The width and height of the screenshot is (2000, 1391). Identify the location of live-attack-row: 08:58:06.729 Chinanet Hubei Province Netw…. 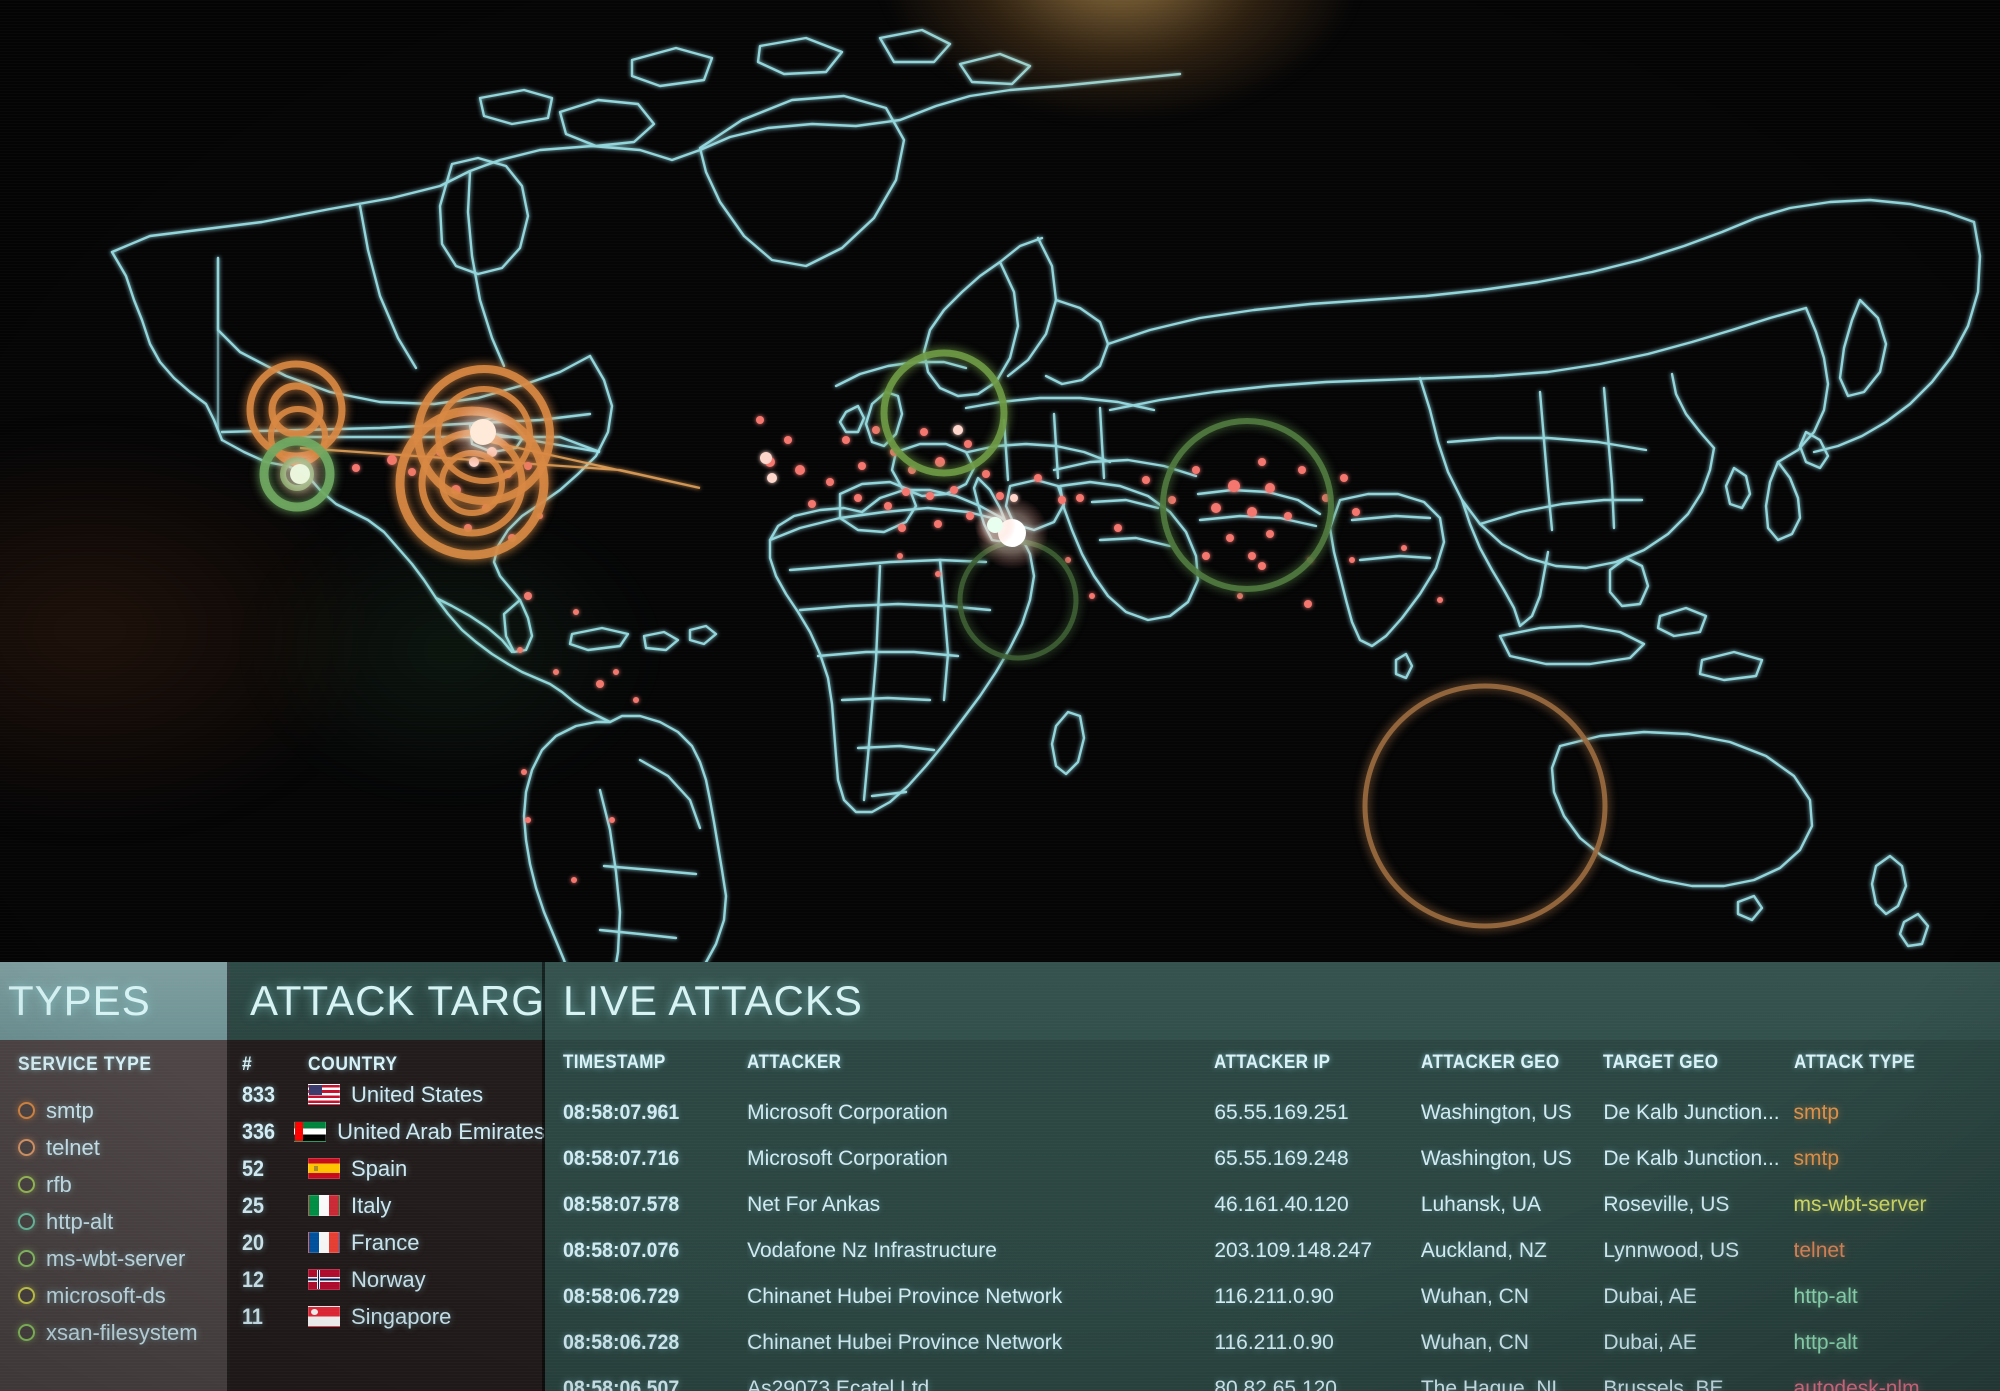
(1272, 1297).